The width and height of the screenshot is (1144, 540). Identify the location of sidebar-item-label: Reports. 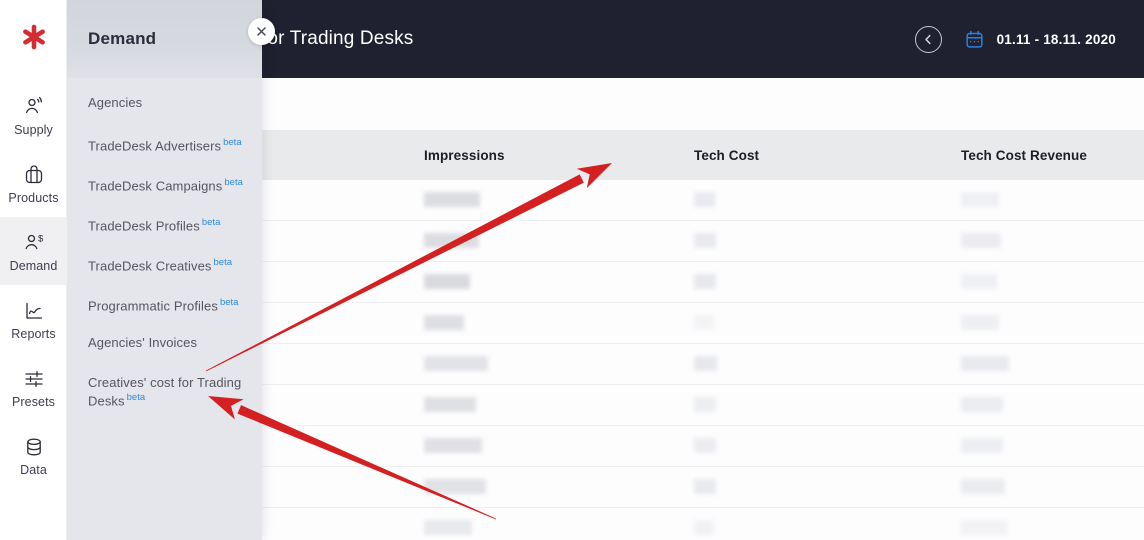
(33, 333).